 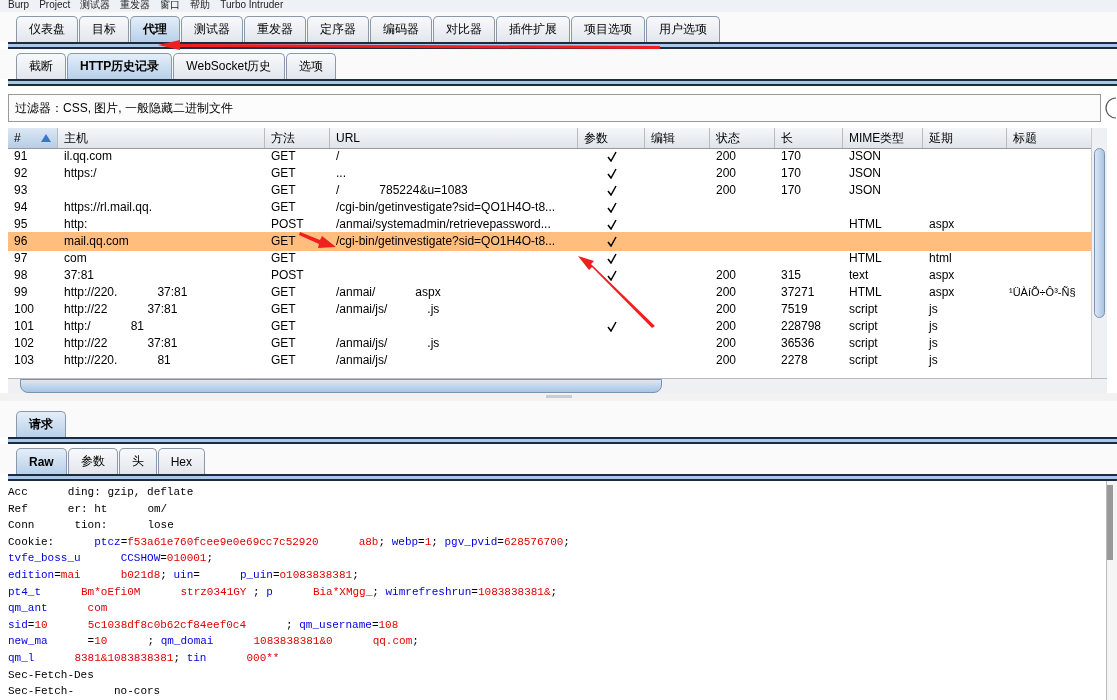 I want to click on tab: 定序器, so click(x=338, y=29).